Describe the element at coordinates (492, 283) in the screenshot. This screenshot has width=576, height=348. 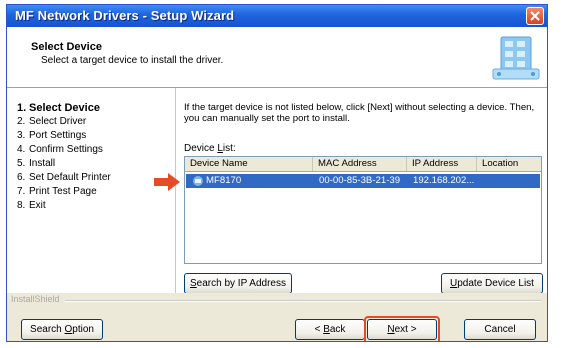
I see `update-device-list-button: Update Device List` at that location.